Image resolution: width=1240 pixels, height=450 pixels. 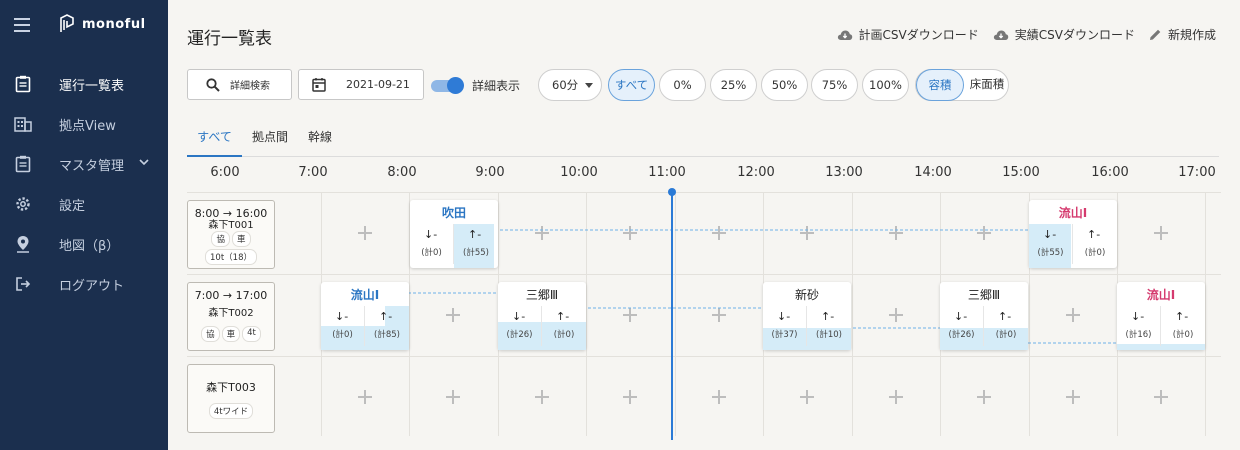 What do you see at coordinates (251, 334) in the screenshot?
I see `vehicle-tag: 4t` at bounding box center [251, 334].